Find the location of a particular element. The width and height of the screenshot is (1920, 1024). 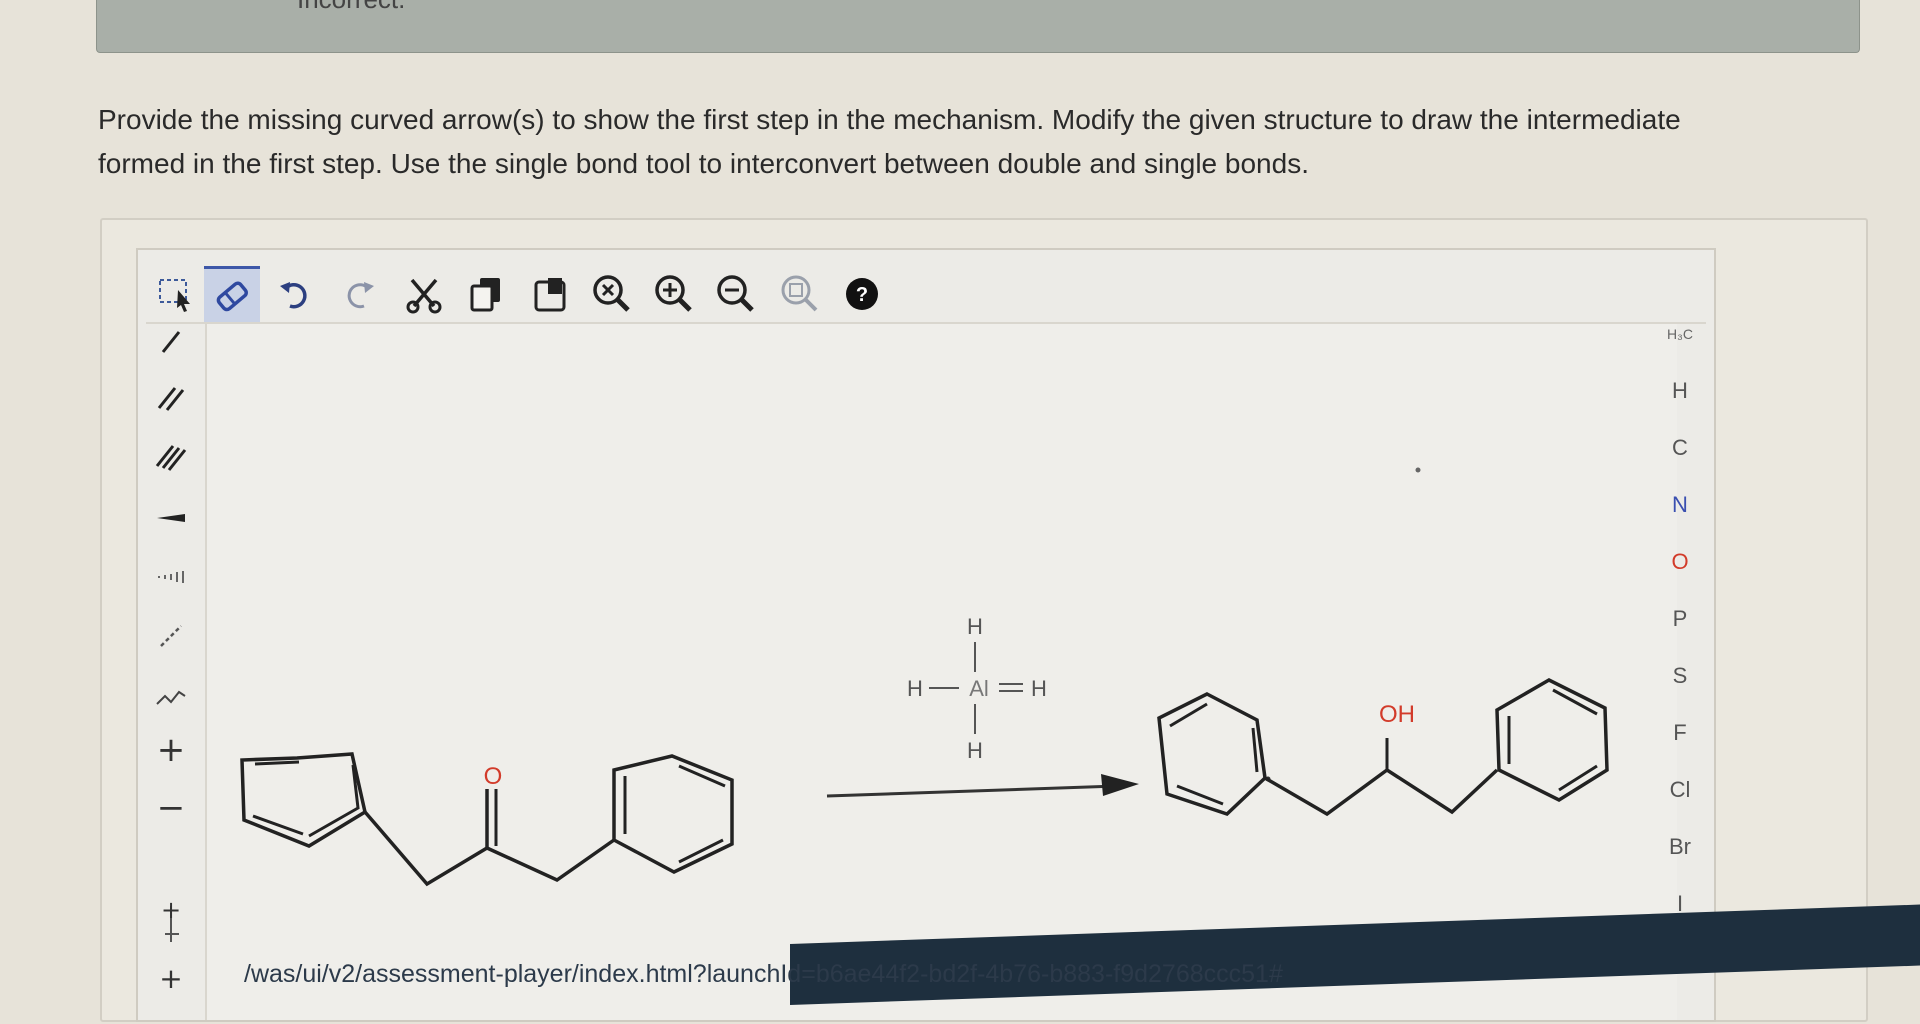

select-tool-button is located at coordinates (176, 294).